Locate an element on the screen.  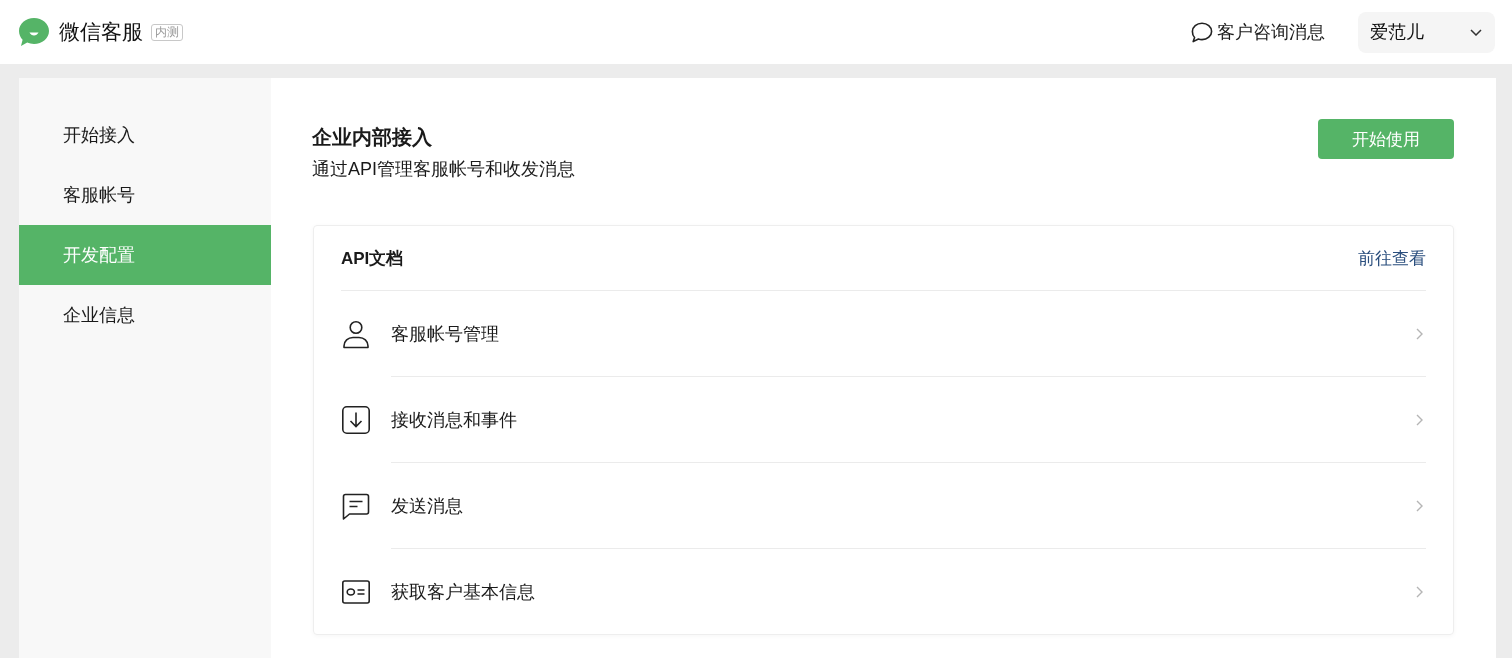
chat-bubble-logo-icon is located at coordinates (34, 32).